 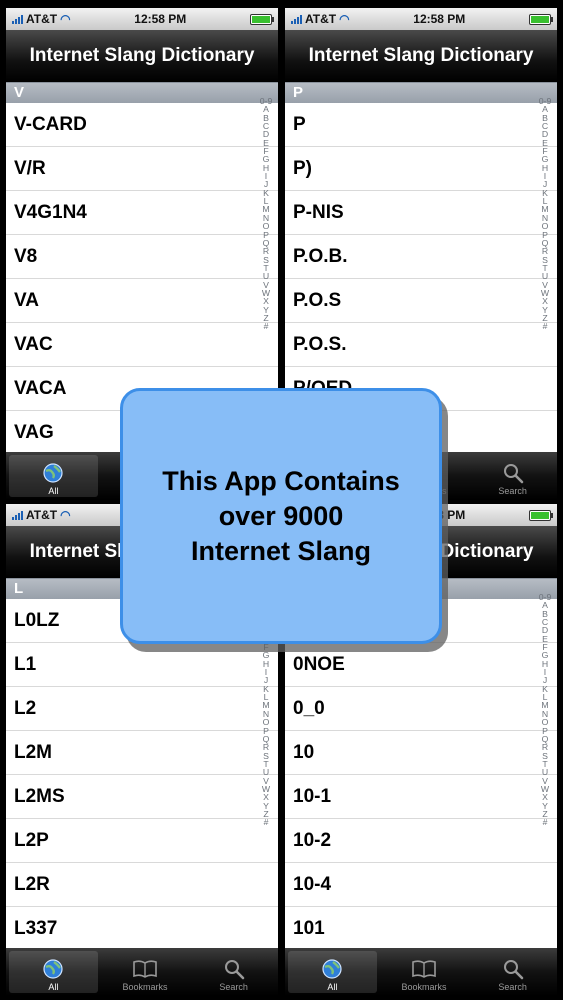 I want to click on tab-label: Bookmarks, so click(x=145, y=987).